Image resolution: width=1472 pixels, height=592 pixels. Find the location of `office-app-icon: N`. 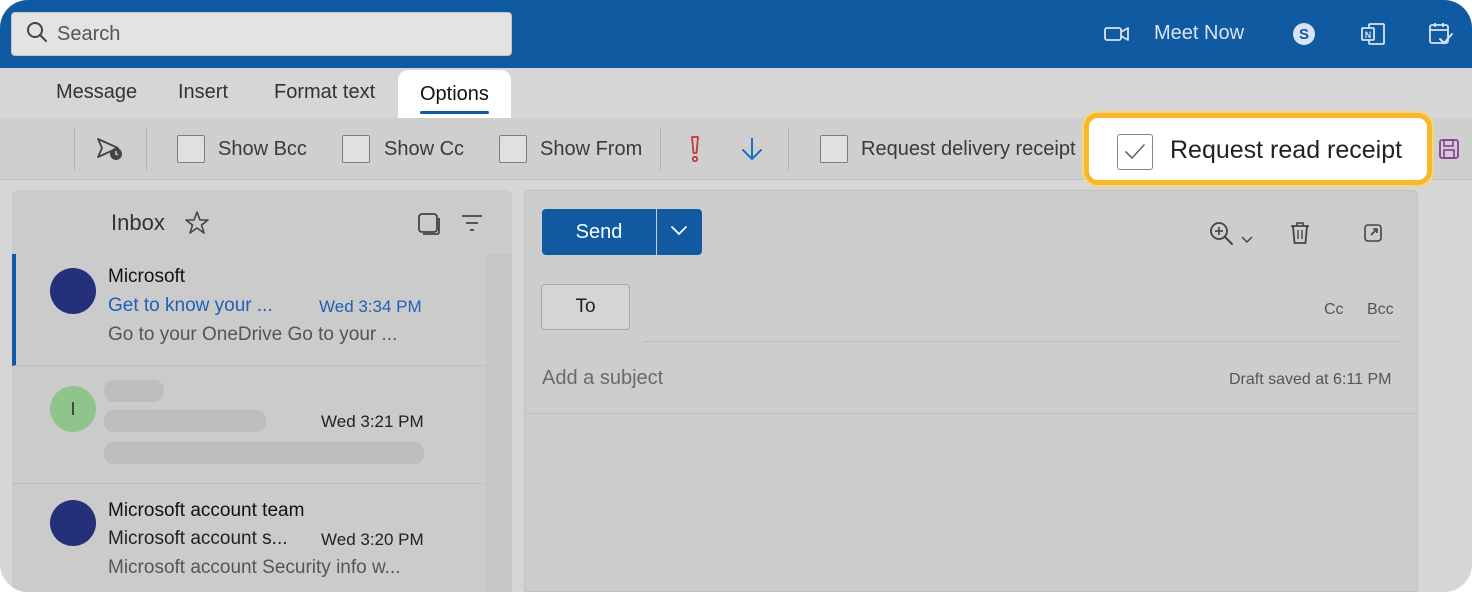

office-app-icon: N is located at coordinates (1373, 36).